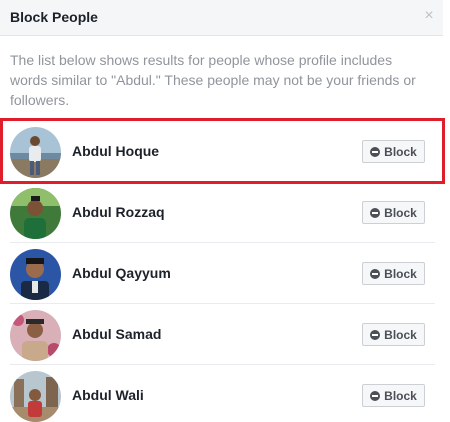 This screenshot has height=422, width=450. Describe the element at coordinates (221, 18) in the screenshot. I see `dialog-header: Block People ×` at that location.